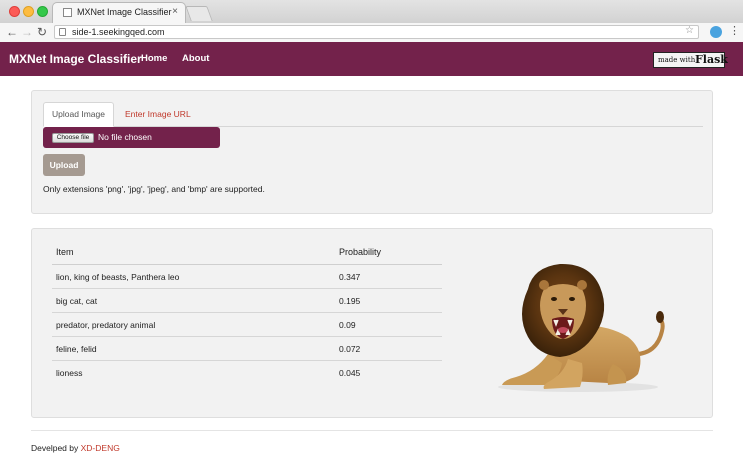 This screenshot has height=454, width=743. Describe the element at coordinates (118, 32) in the screenshot. I see `address-bar-url: side-1.seekingqed.com` at that location.